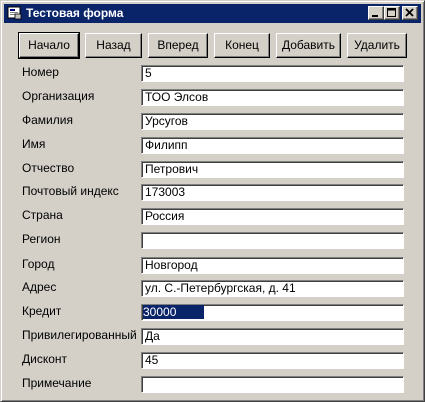 This screenshot has height=402, width=425. Describe the element at coordinates (272, 192) in the screenshot. I see `postal-code-field: 173003` at that location.